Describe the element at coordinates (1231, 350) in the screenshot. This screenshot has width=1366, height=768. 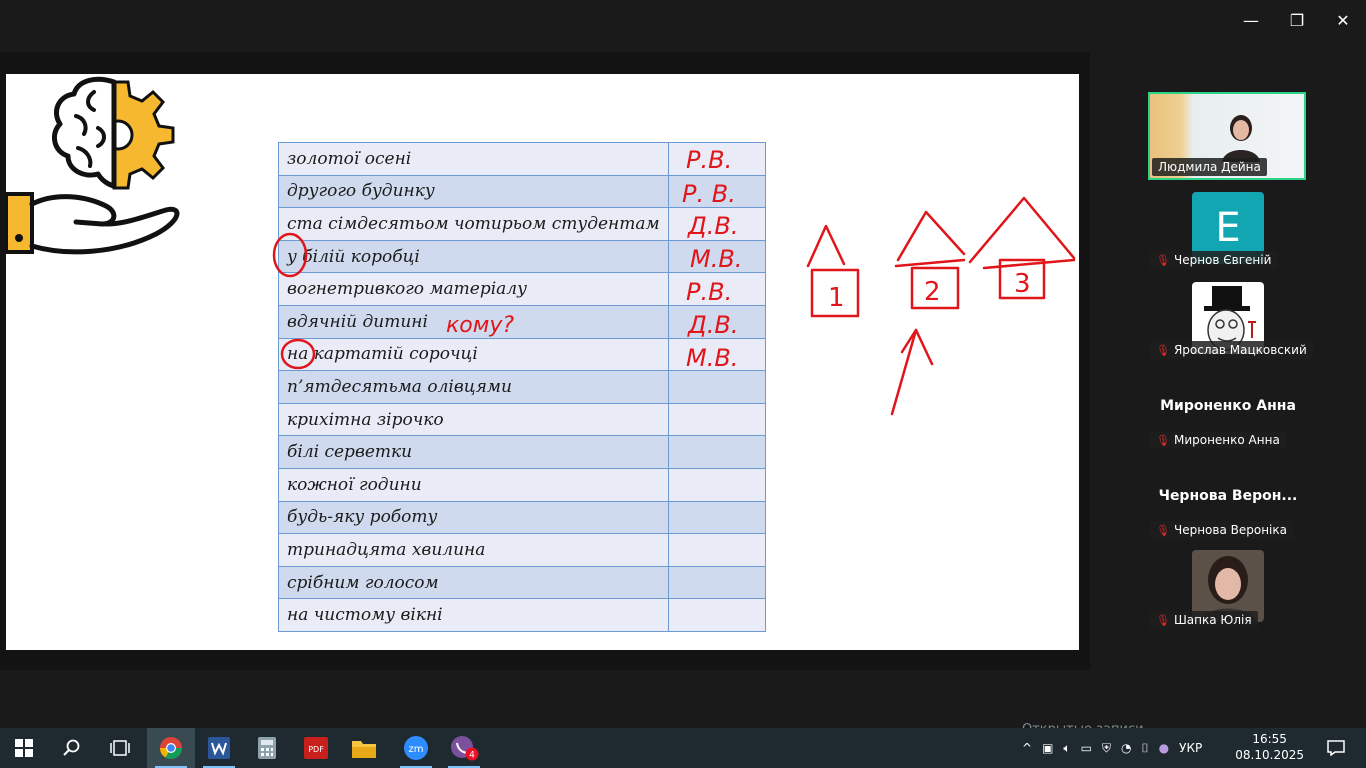
I see `participant-name-tag: 🎙︎ Ярослав Мацковский` at that location.